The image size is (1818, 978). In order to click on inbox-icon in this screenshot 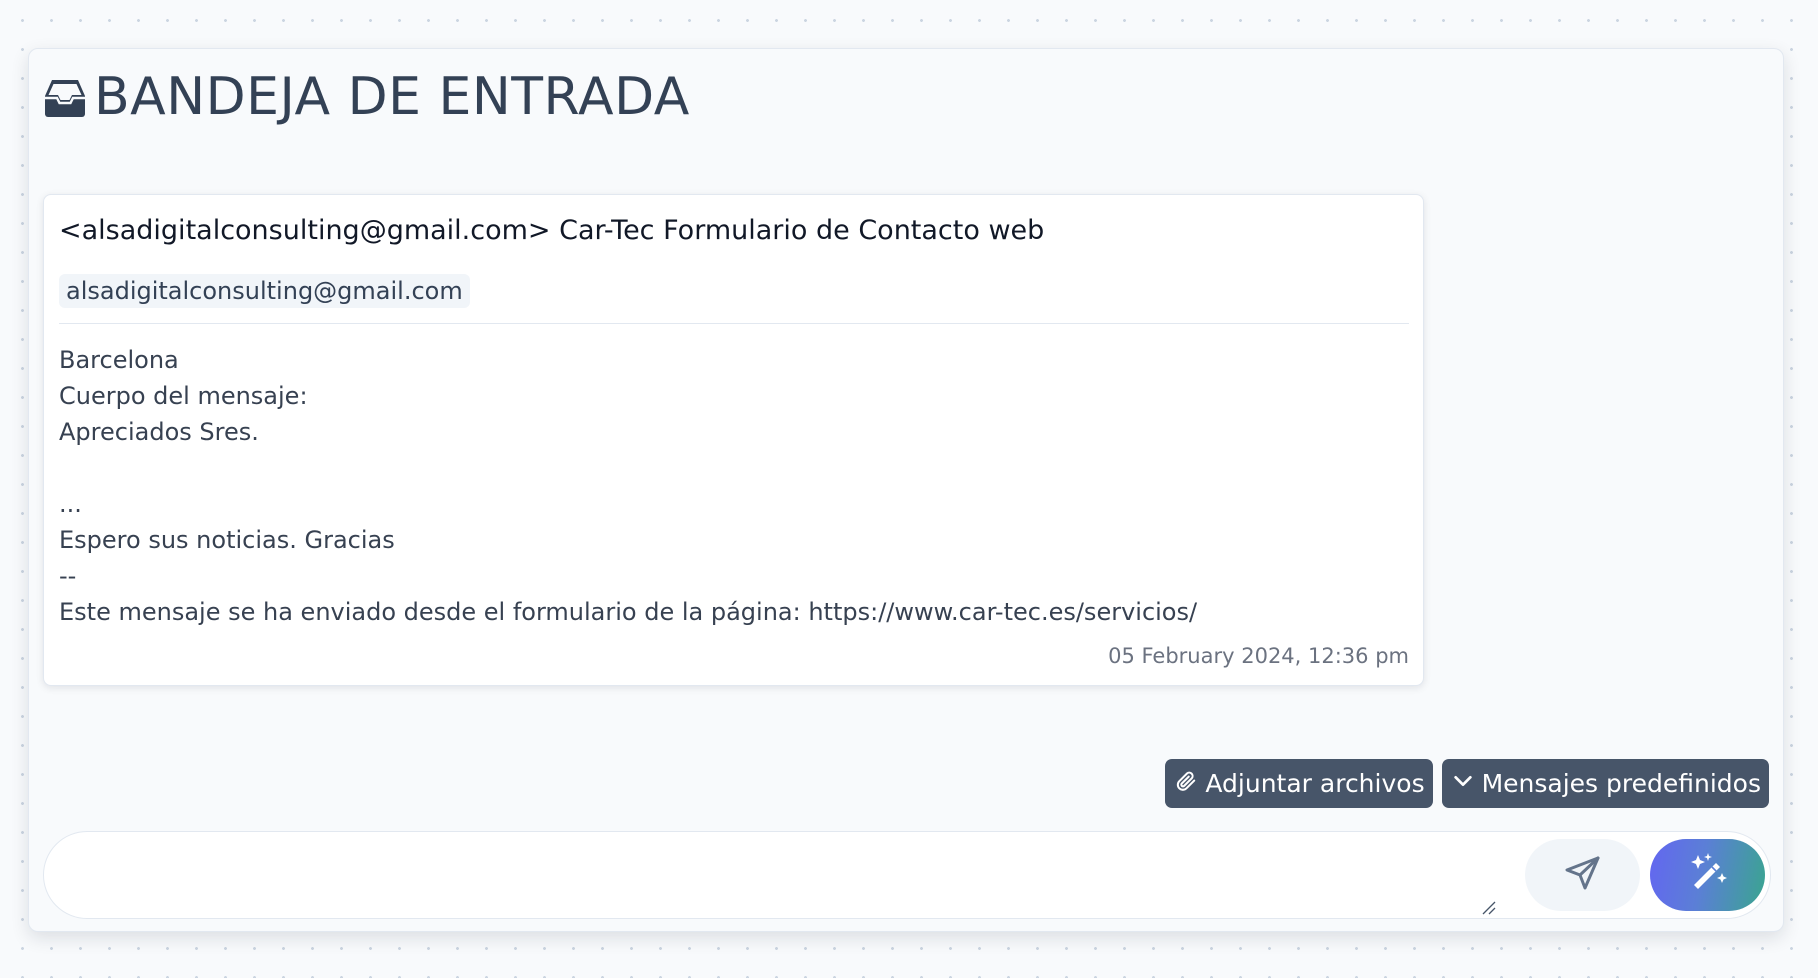, I will do `click(65, 97)`.